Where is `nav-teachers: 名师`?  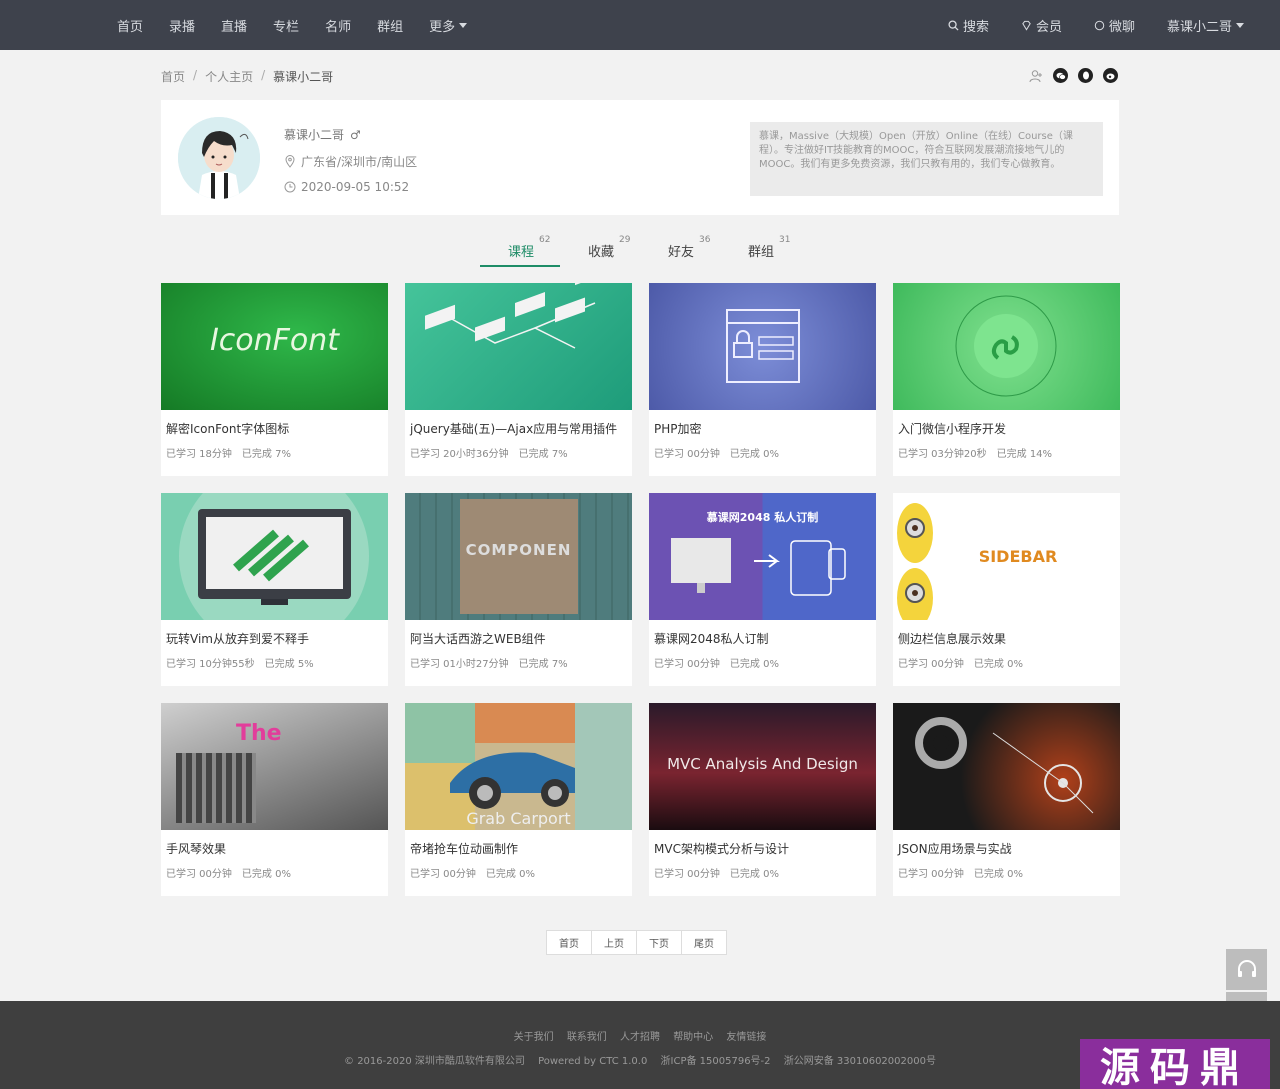
nav-teachers: 名师 is located at coordinates (338, 25).